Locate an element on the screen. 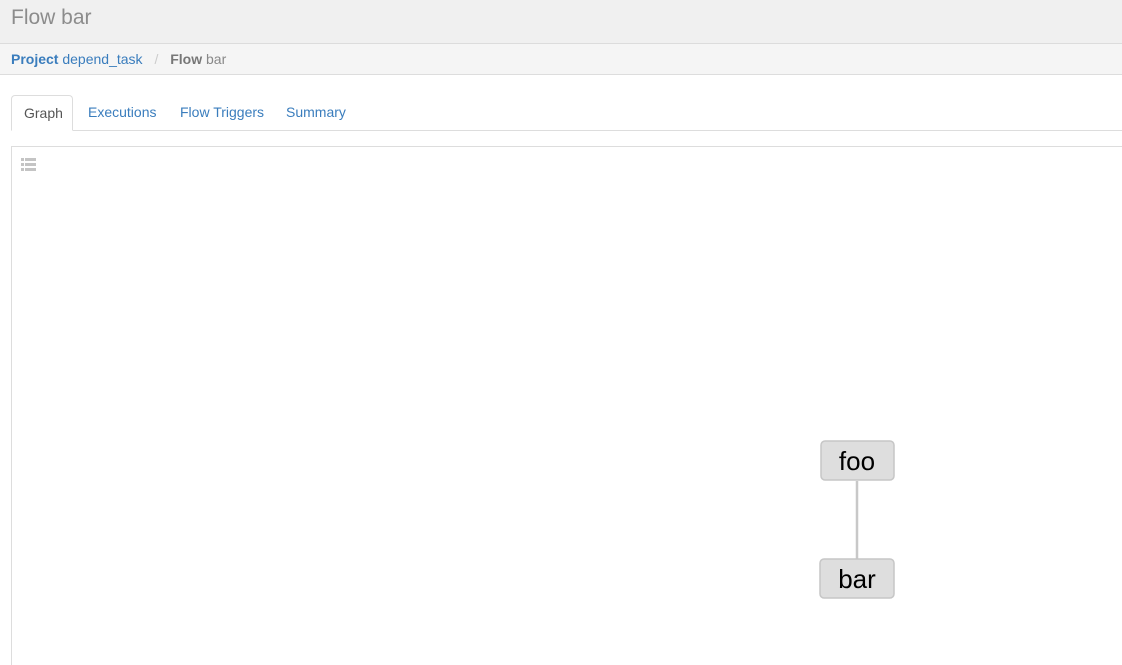 The width and height of the screenshot is (1122, 665). node-label: bar is located at coordinates (857, 579).